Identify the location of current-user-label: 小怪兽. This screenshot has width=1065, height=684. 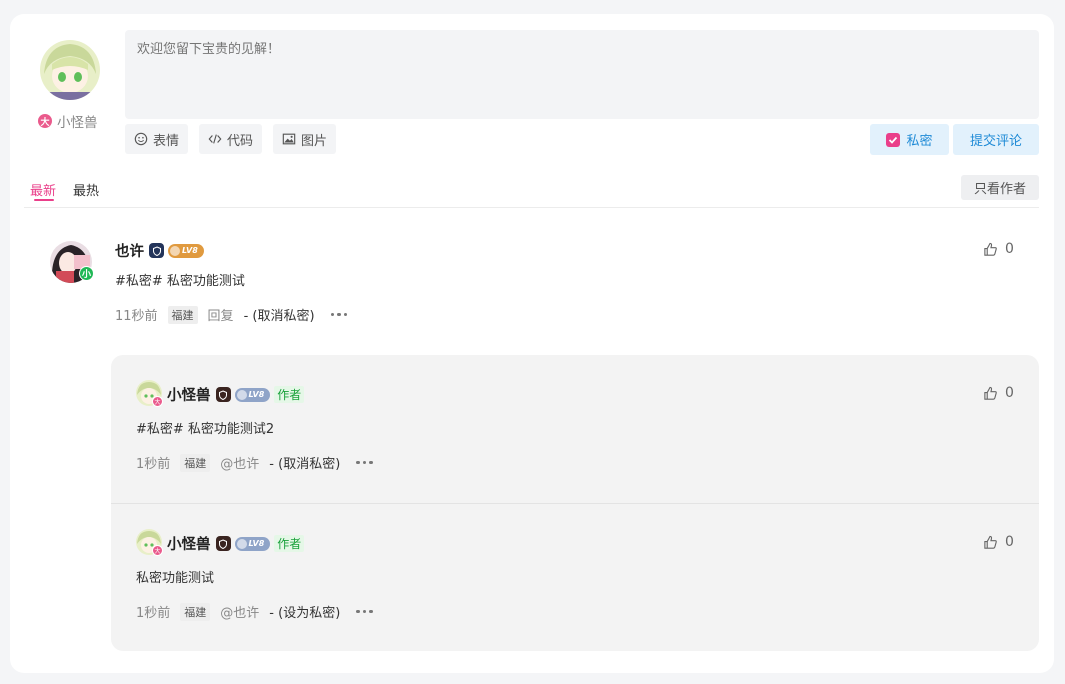
(77, 123).